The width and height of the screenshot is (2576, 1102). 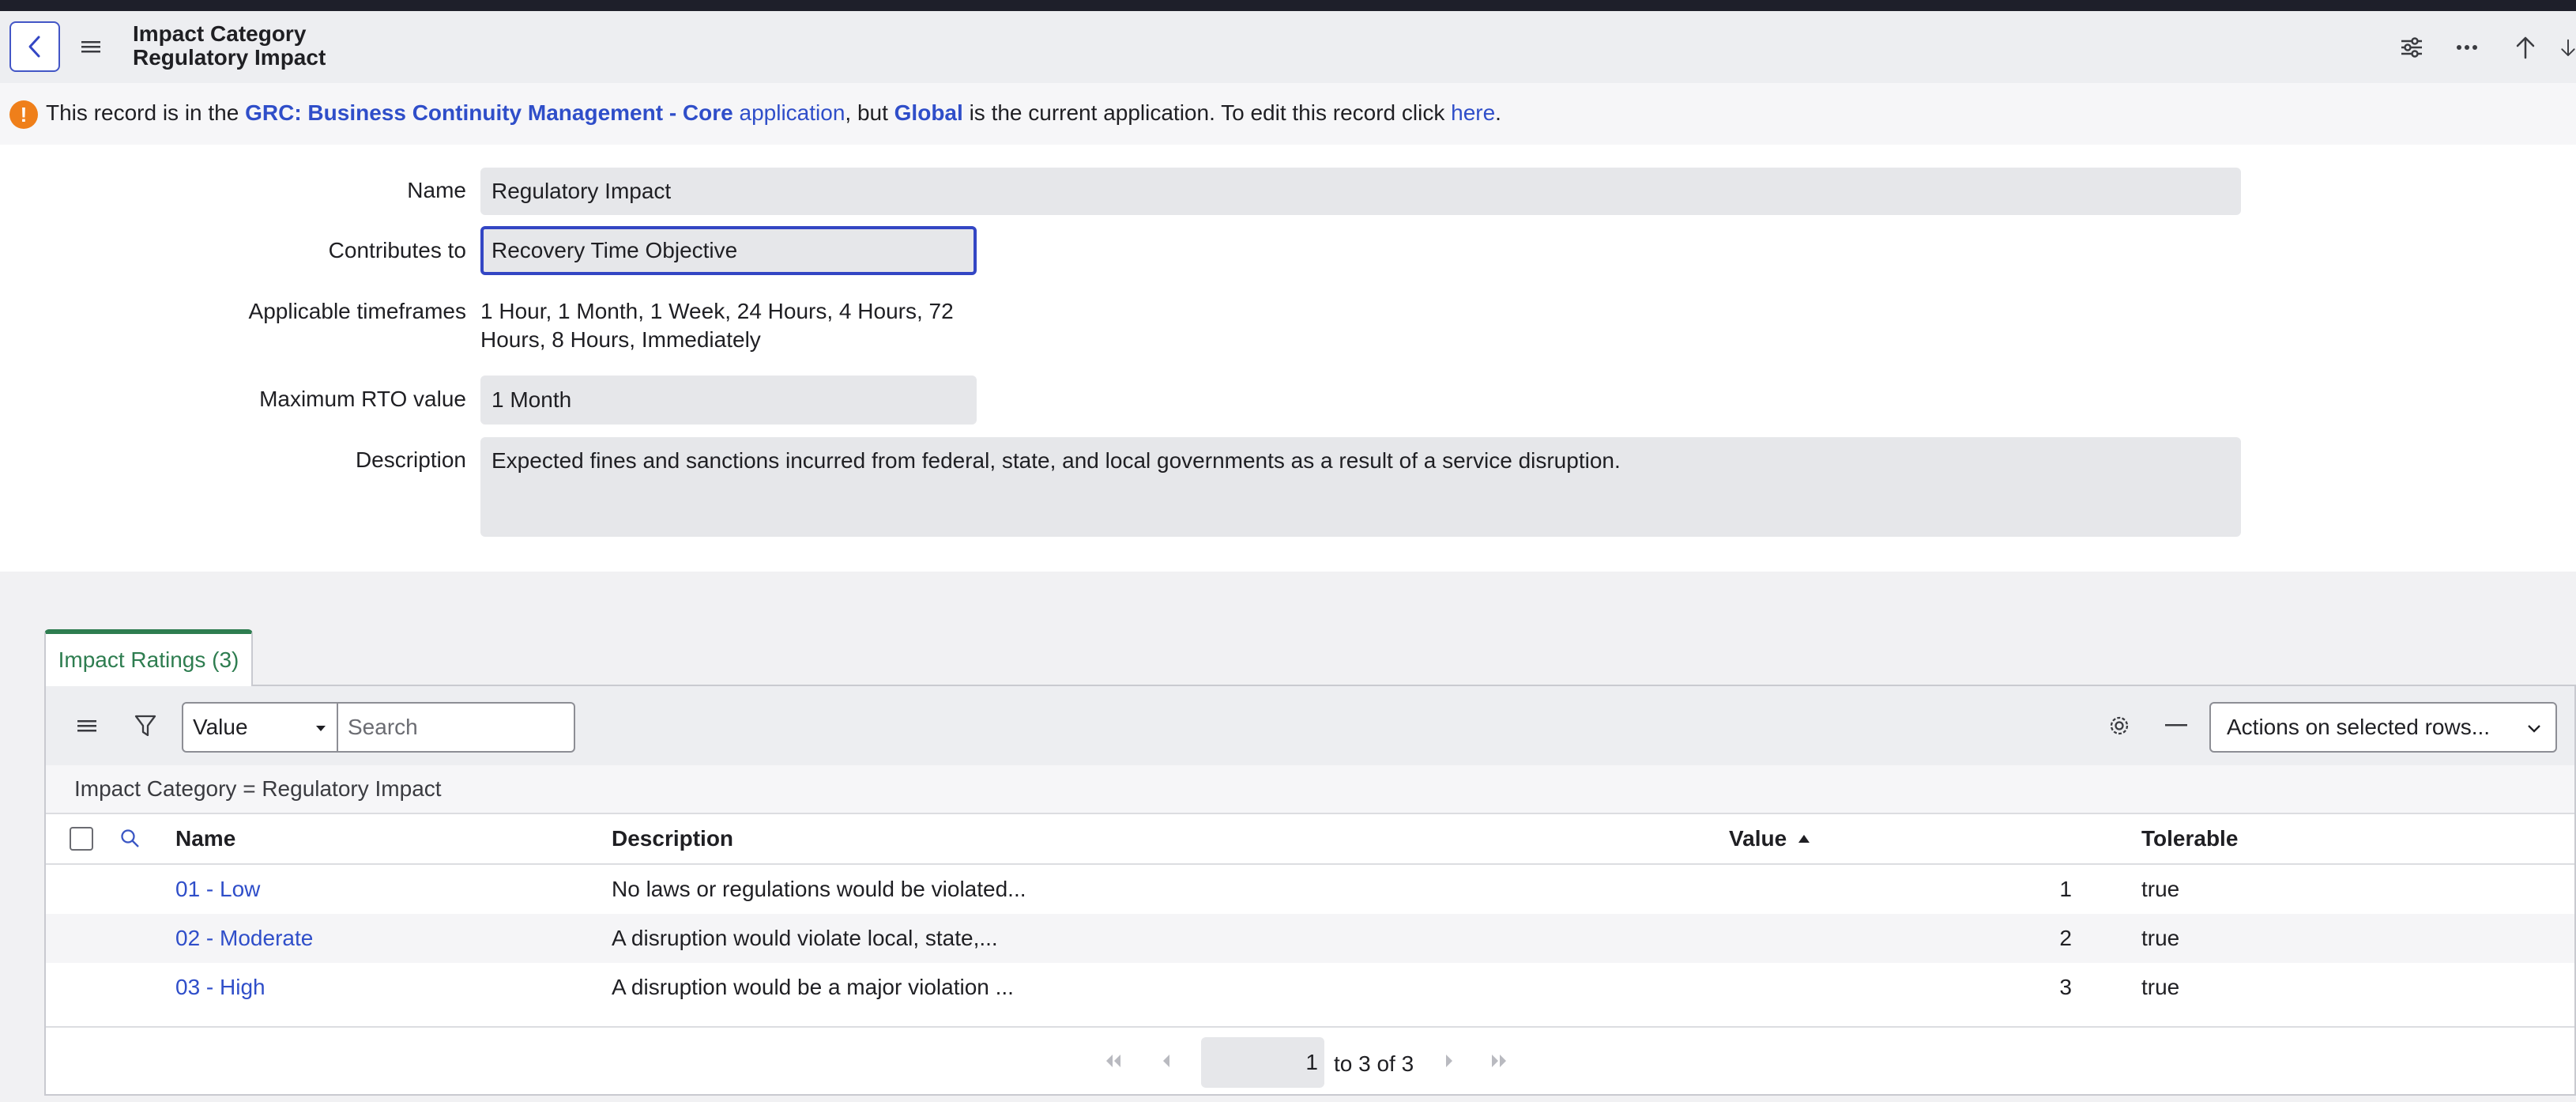 I want to click on select-all-checkbox, so click(x=81, y=839).